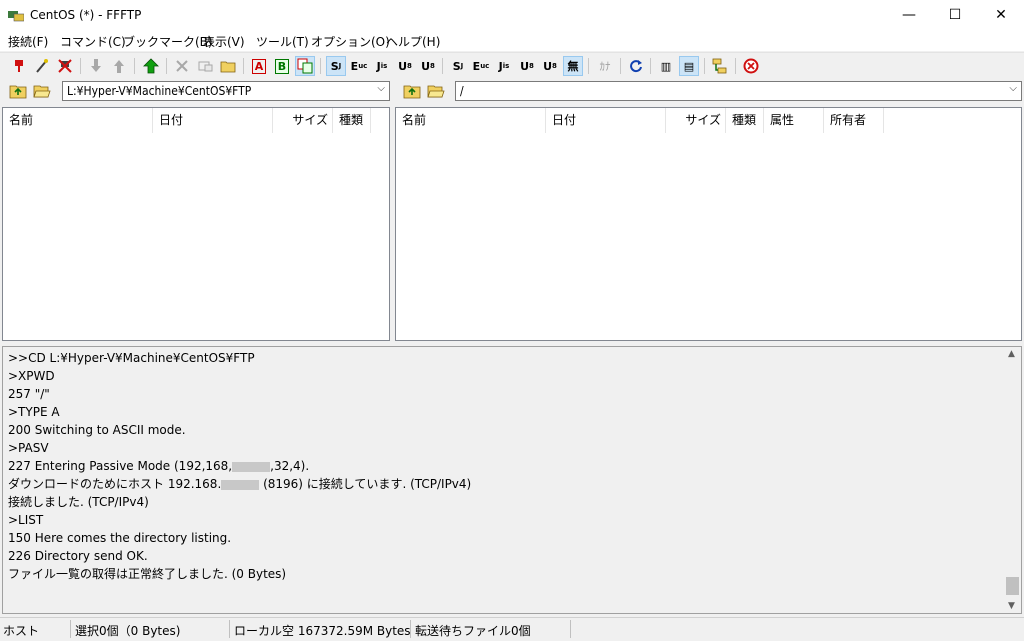 The width and height of the screenshot is (1024, 641). I want to click on log-line: 200 Switching to ASCII mode., so click(97, 430).